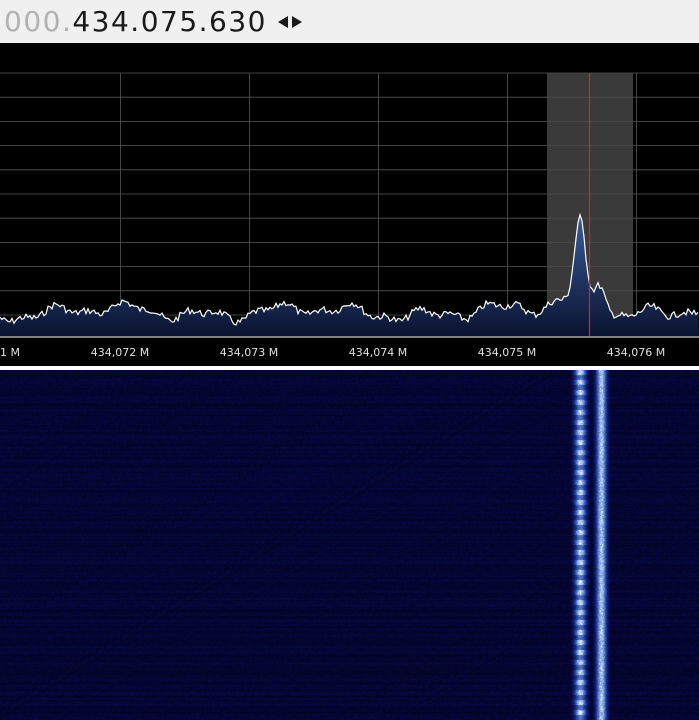 The image size is (699, 720). What do you see at coordinates (297, 22) in the screenshot?
I see `arrow-right-icon` at bounding box center [297, 22].